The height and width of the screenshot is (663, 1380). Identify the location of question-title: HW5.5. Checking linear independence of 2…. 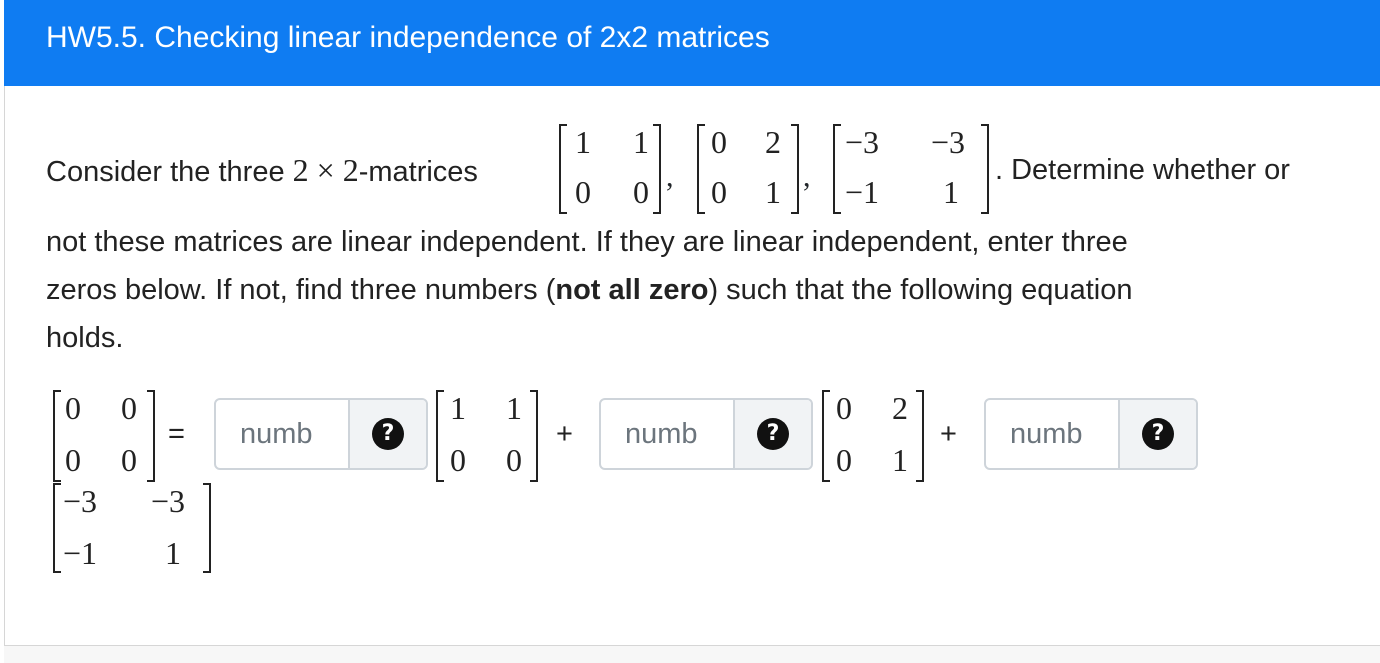
(408, 37).